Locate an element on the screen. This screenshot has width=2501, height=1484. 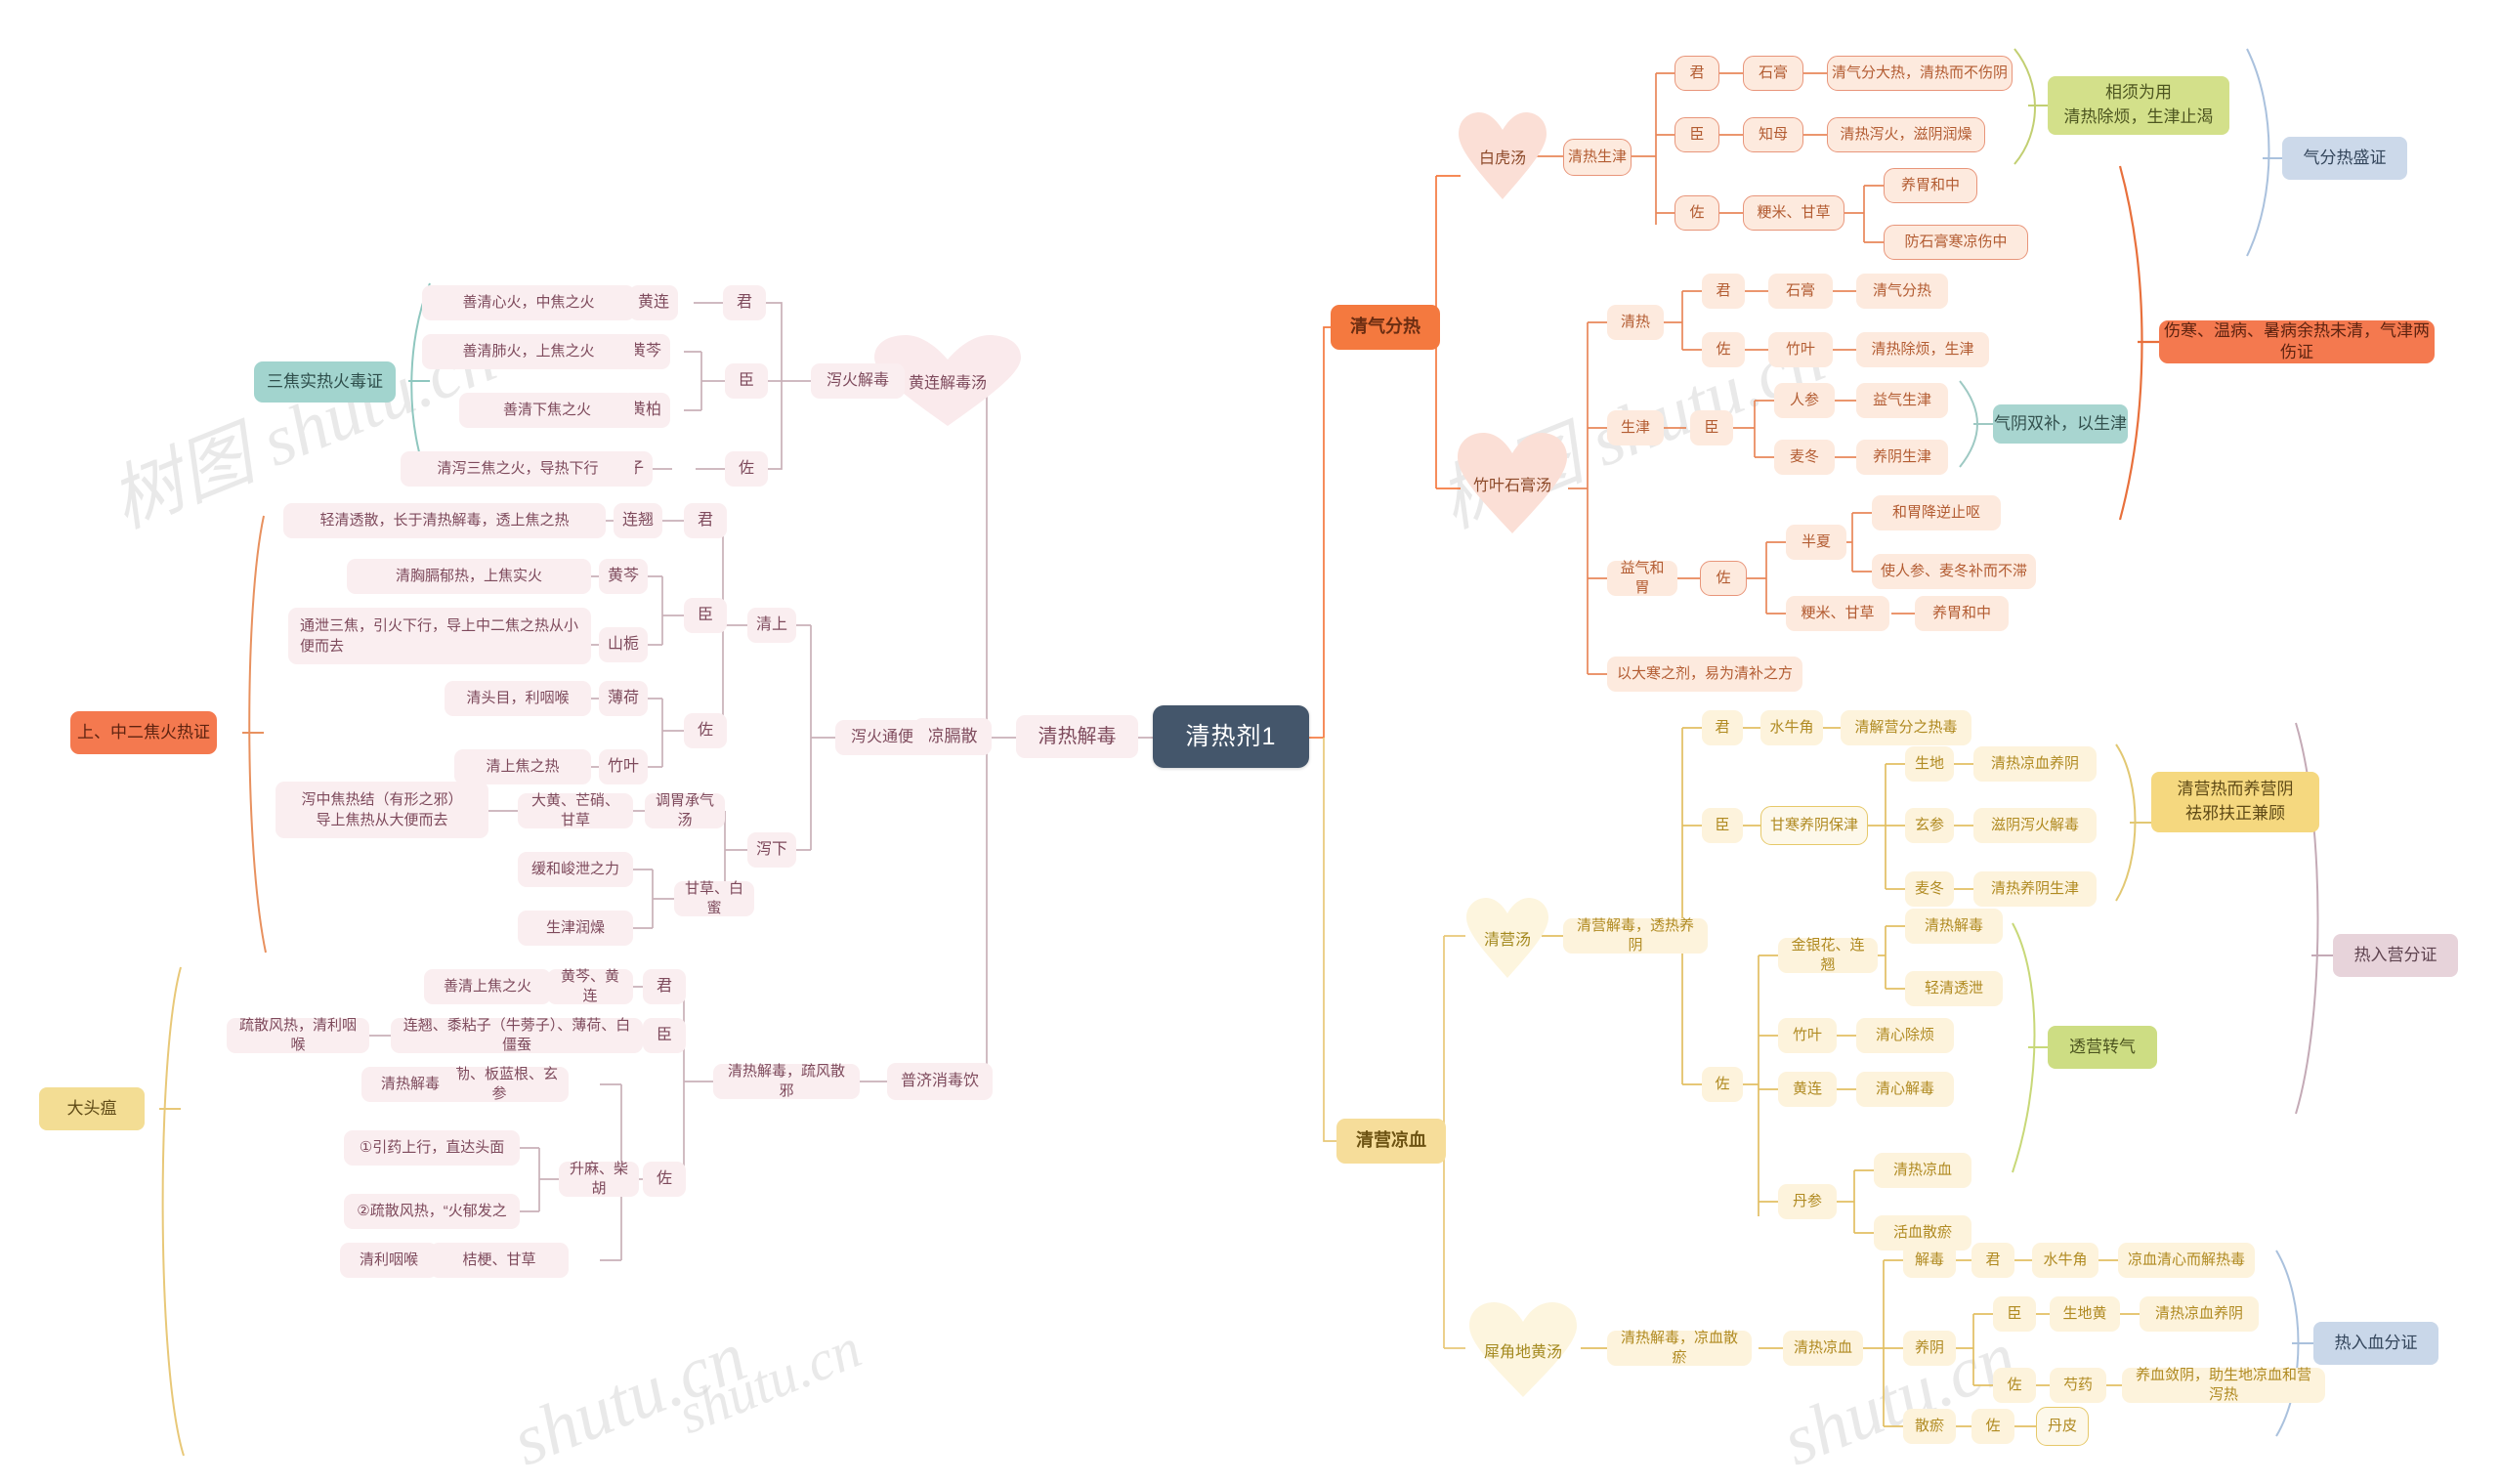
effect-text: 清热除烦，生津 is located at coordinates (1922, 349).